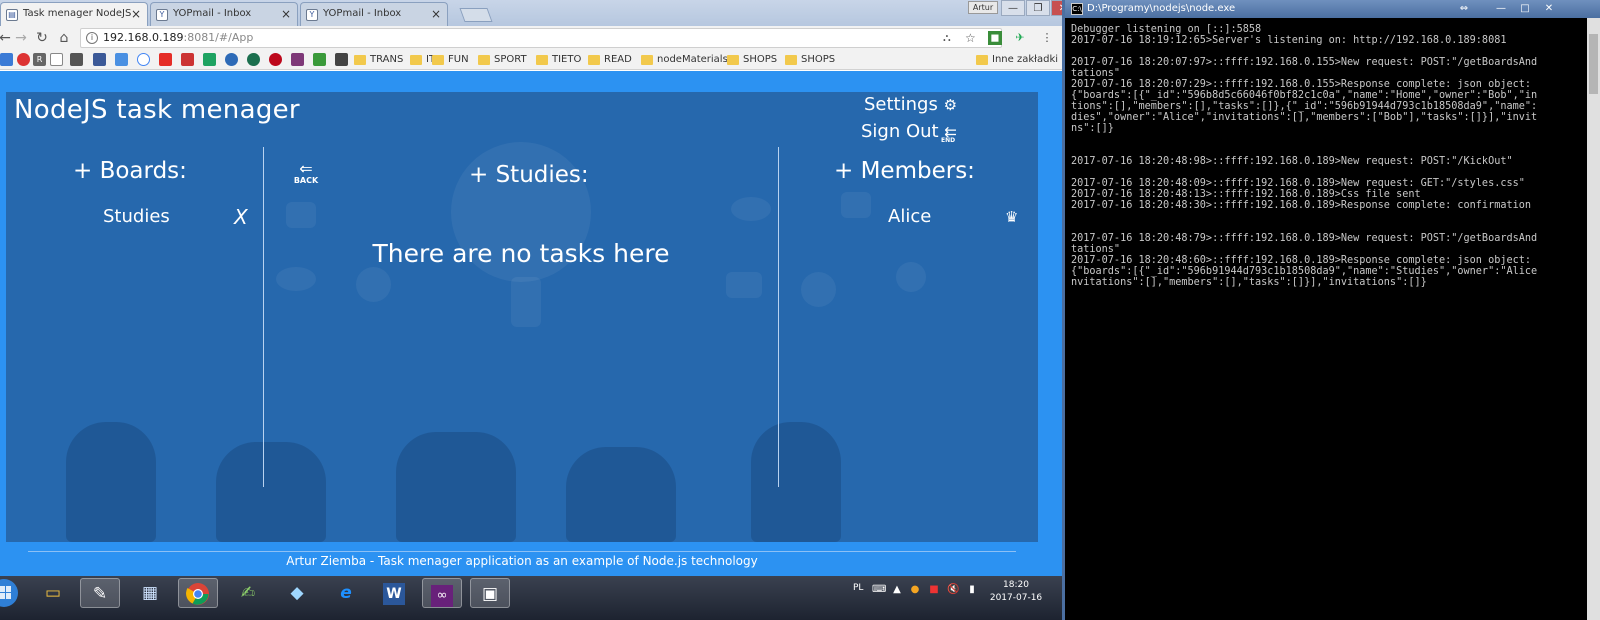 This screenshot has width=1600, height=620. Describe the element at coordinates (904, 171) in the screenshot. I see `members-title: + Members:` at that location.